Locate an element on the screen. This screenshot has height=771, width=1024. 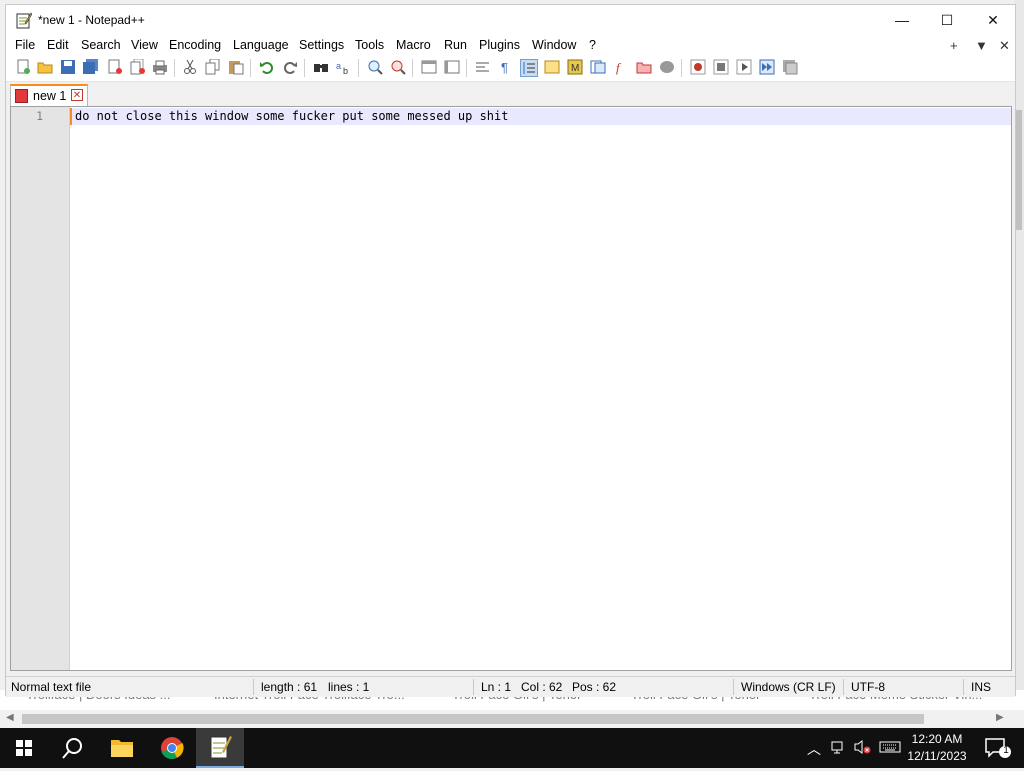
chrome-icon is located at coordinates (172, 748).